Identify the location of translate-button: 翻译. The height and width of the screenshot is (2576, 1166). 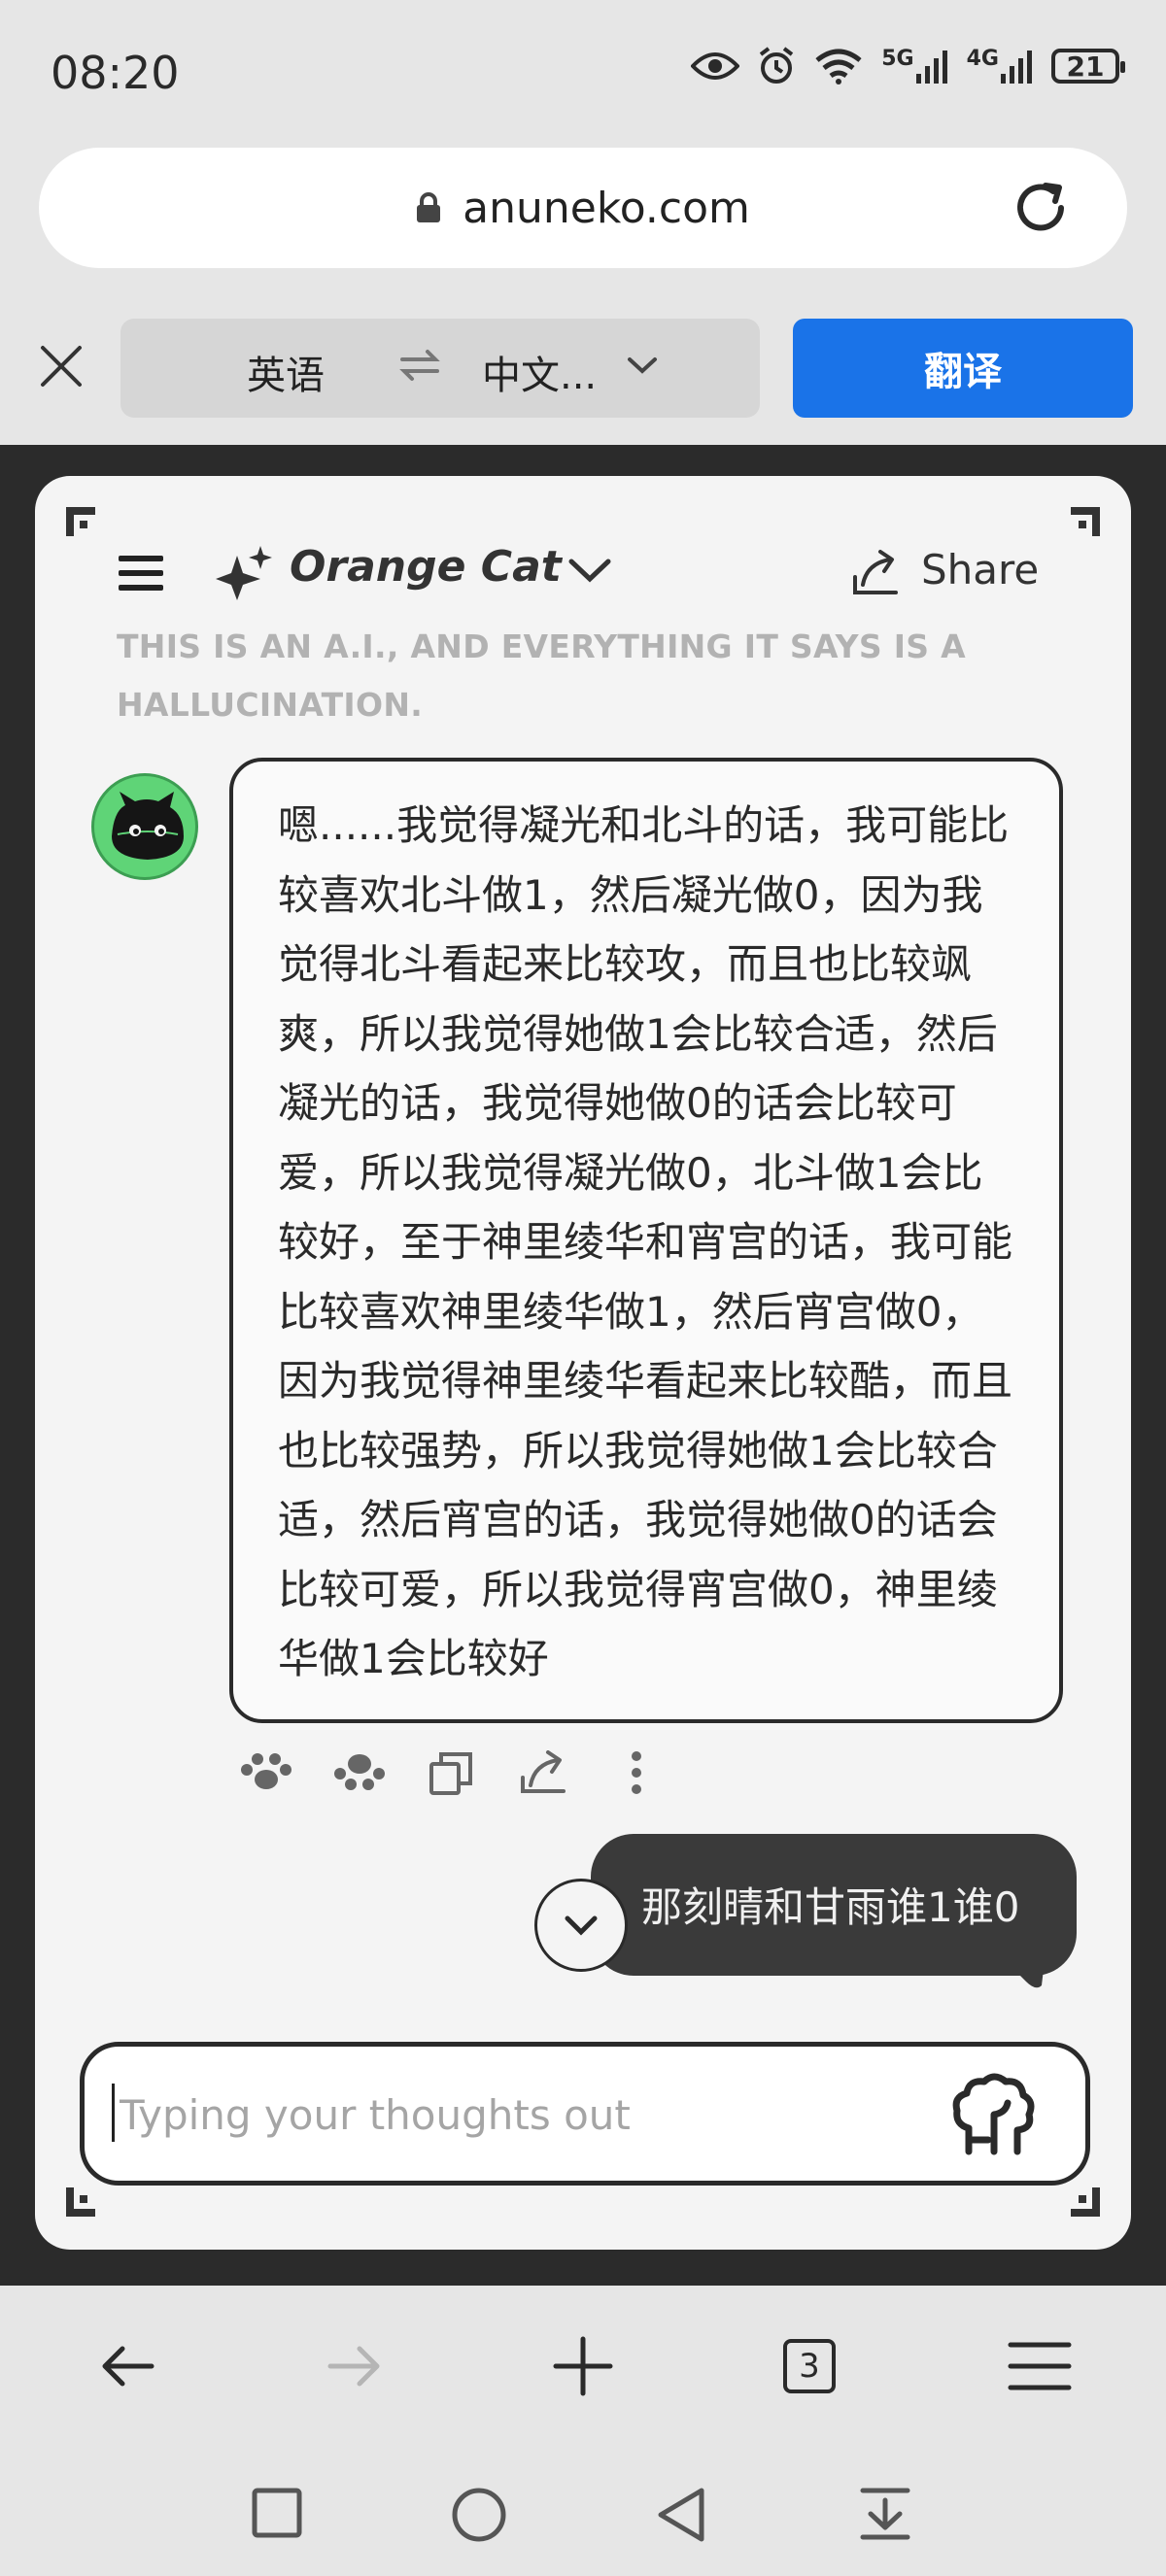
(963, 368).